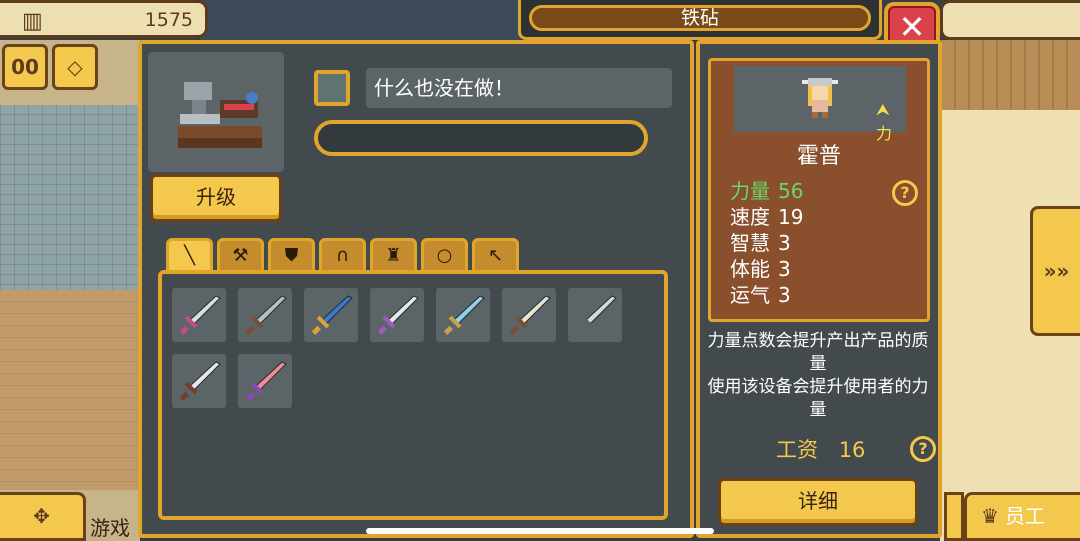 This screenshot has height=541, width=1080. What do you see at coordinates (1010, 20) in the screenshot?
I see `top-right-bar` at bounding box center [1010, 20].